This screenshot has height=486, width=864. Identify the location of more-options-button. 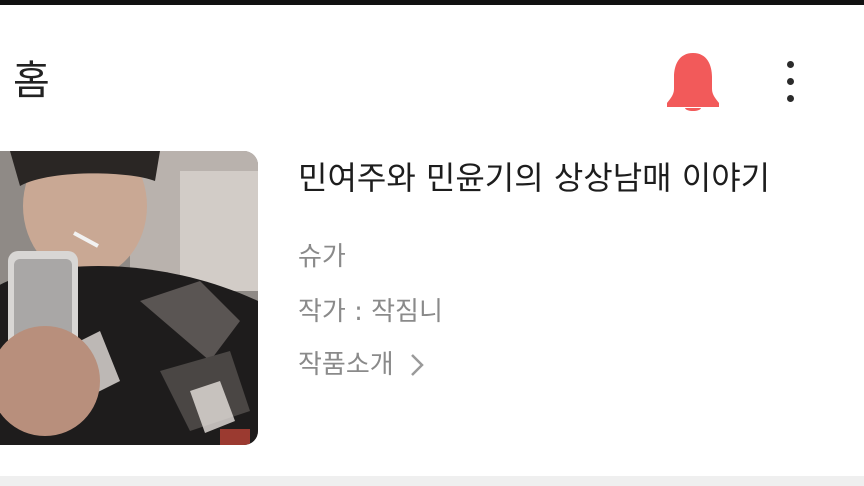
(790, 83).